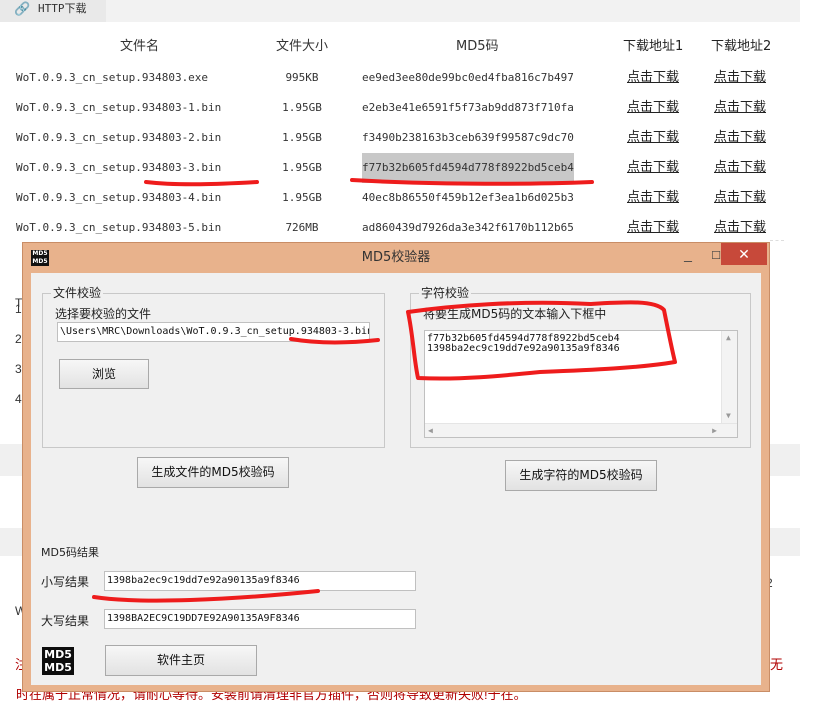 The height and width of the screenshot is (722, 840). I want to click on scroll-down-icon: ▼, so click(728, 416).